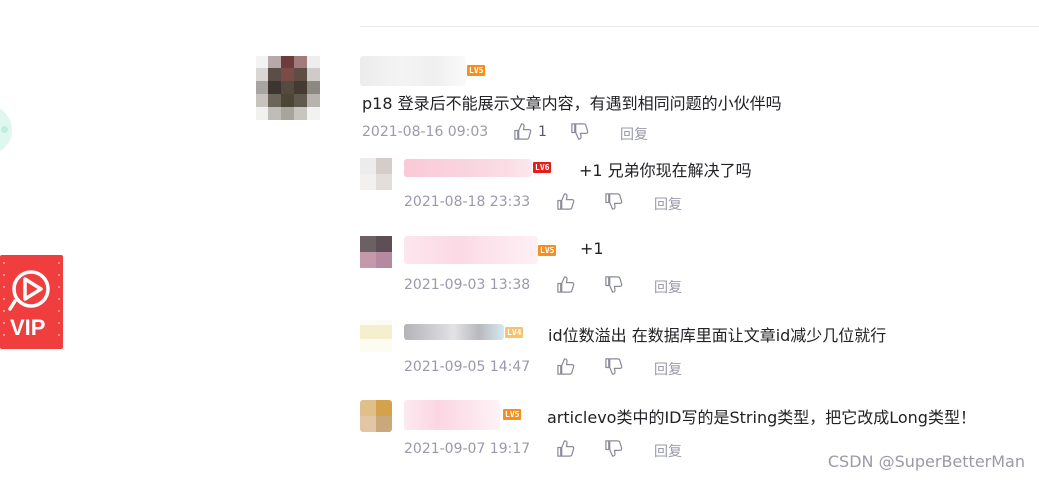  What do you see at coordinates (761, 417) in the screenshot?
I see `reply-text: articlevo类中的ID写的是String类型，把它改成Long类型！` at bounding box center [761, 417].